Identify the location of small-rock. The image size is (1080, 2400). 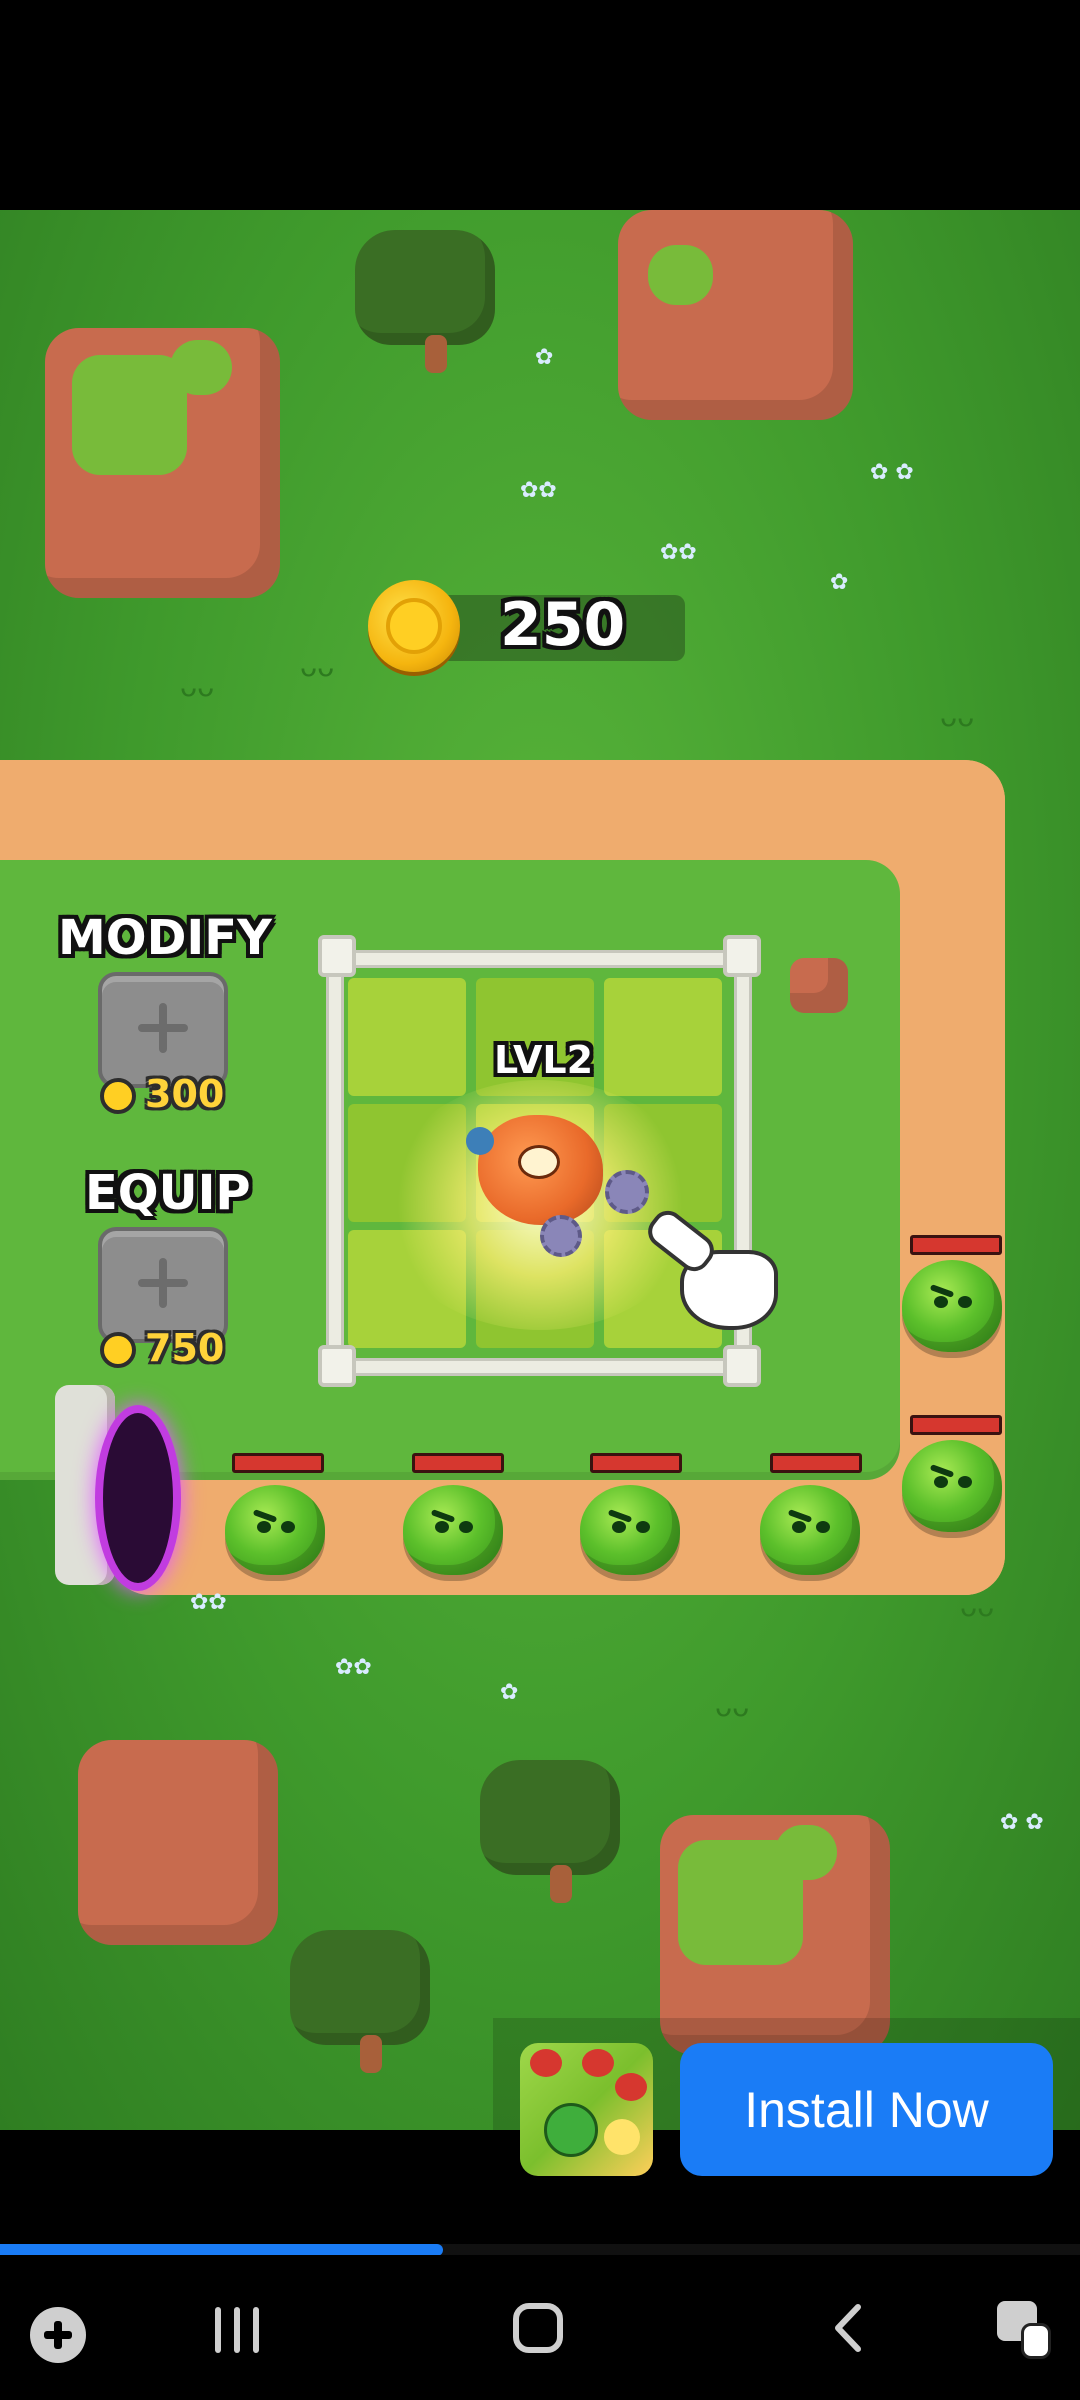
(819, 985).